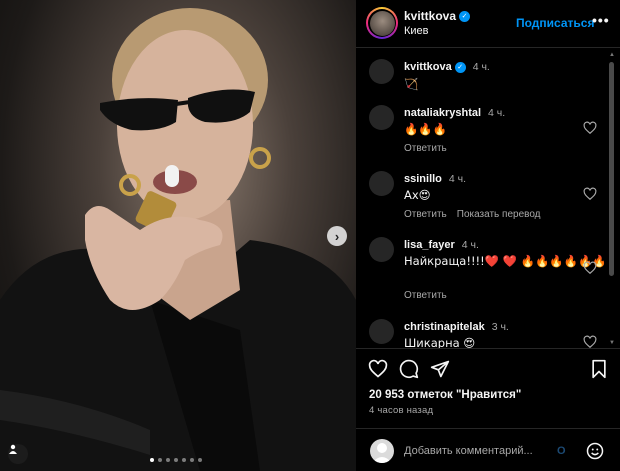 The height and width of the screenshot is (471, 620). I want to click on bookmark-icon, so click(599, 369).